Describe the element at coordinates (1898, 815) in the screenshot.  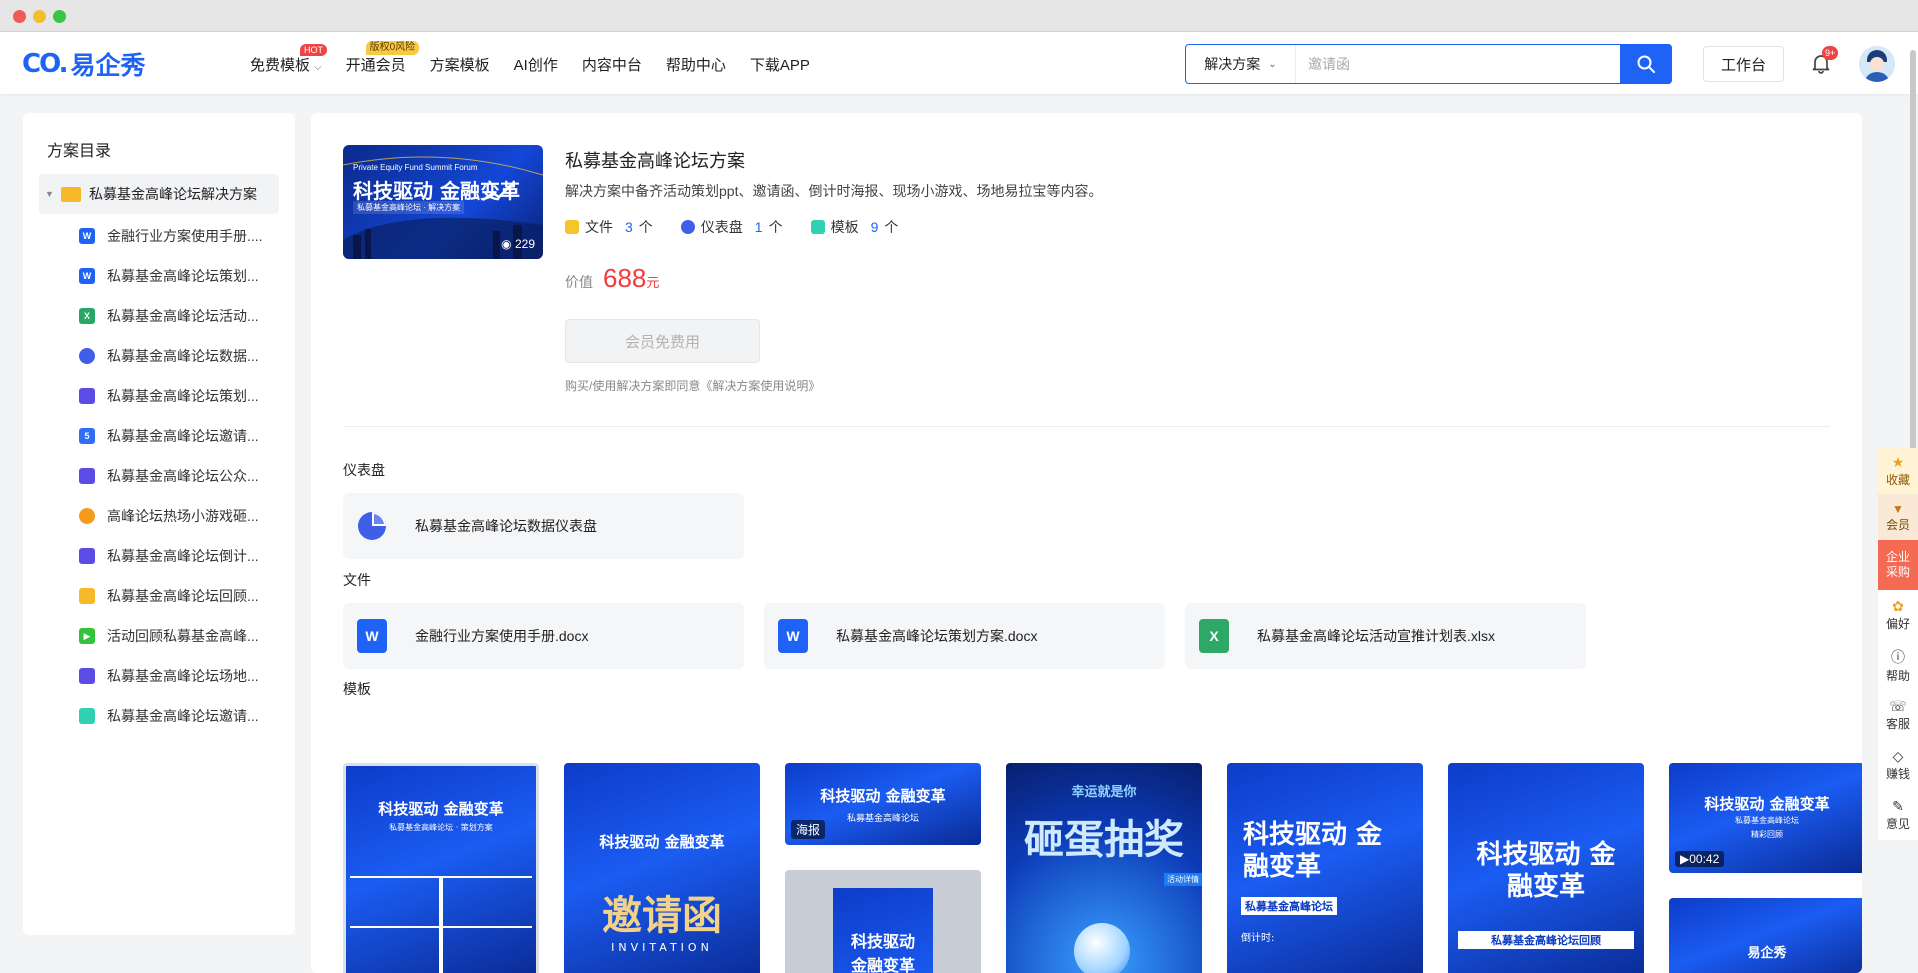
I see `rail-feedback-button: ✎ 意见` at that location.